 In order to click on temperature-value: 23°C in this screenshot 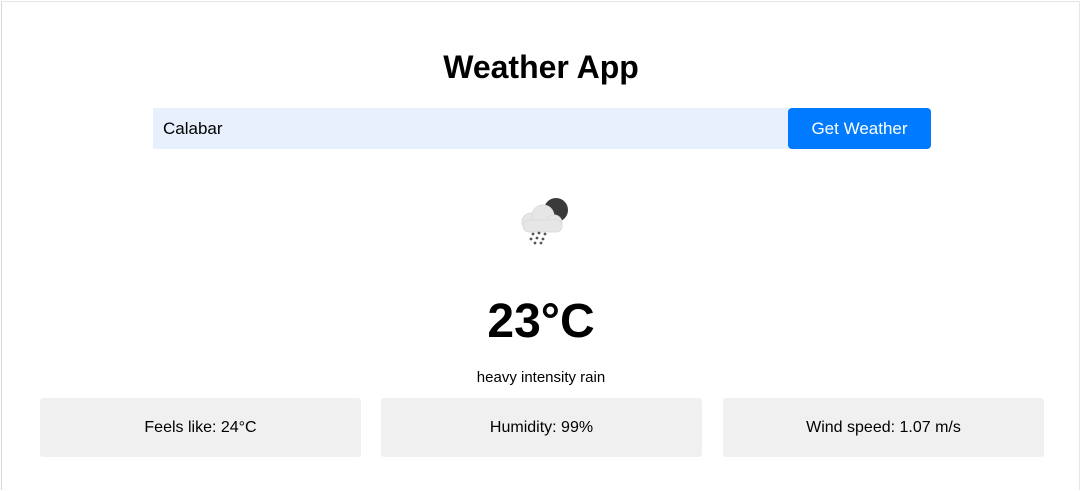, I will do `click(541, 321)`.